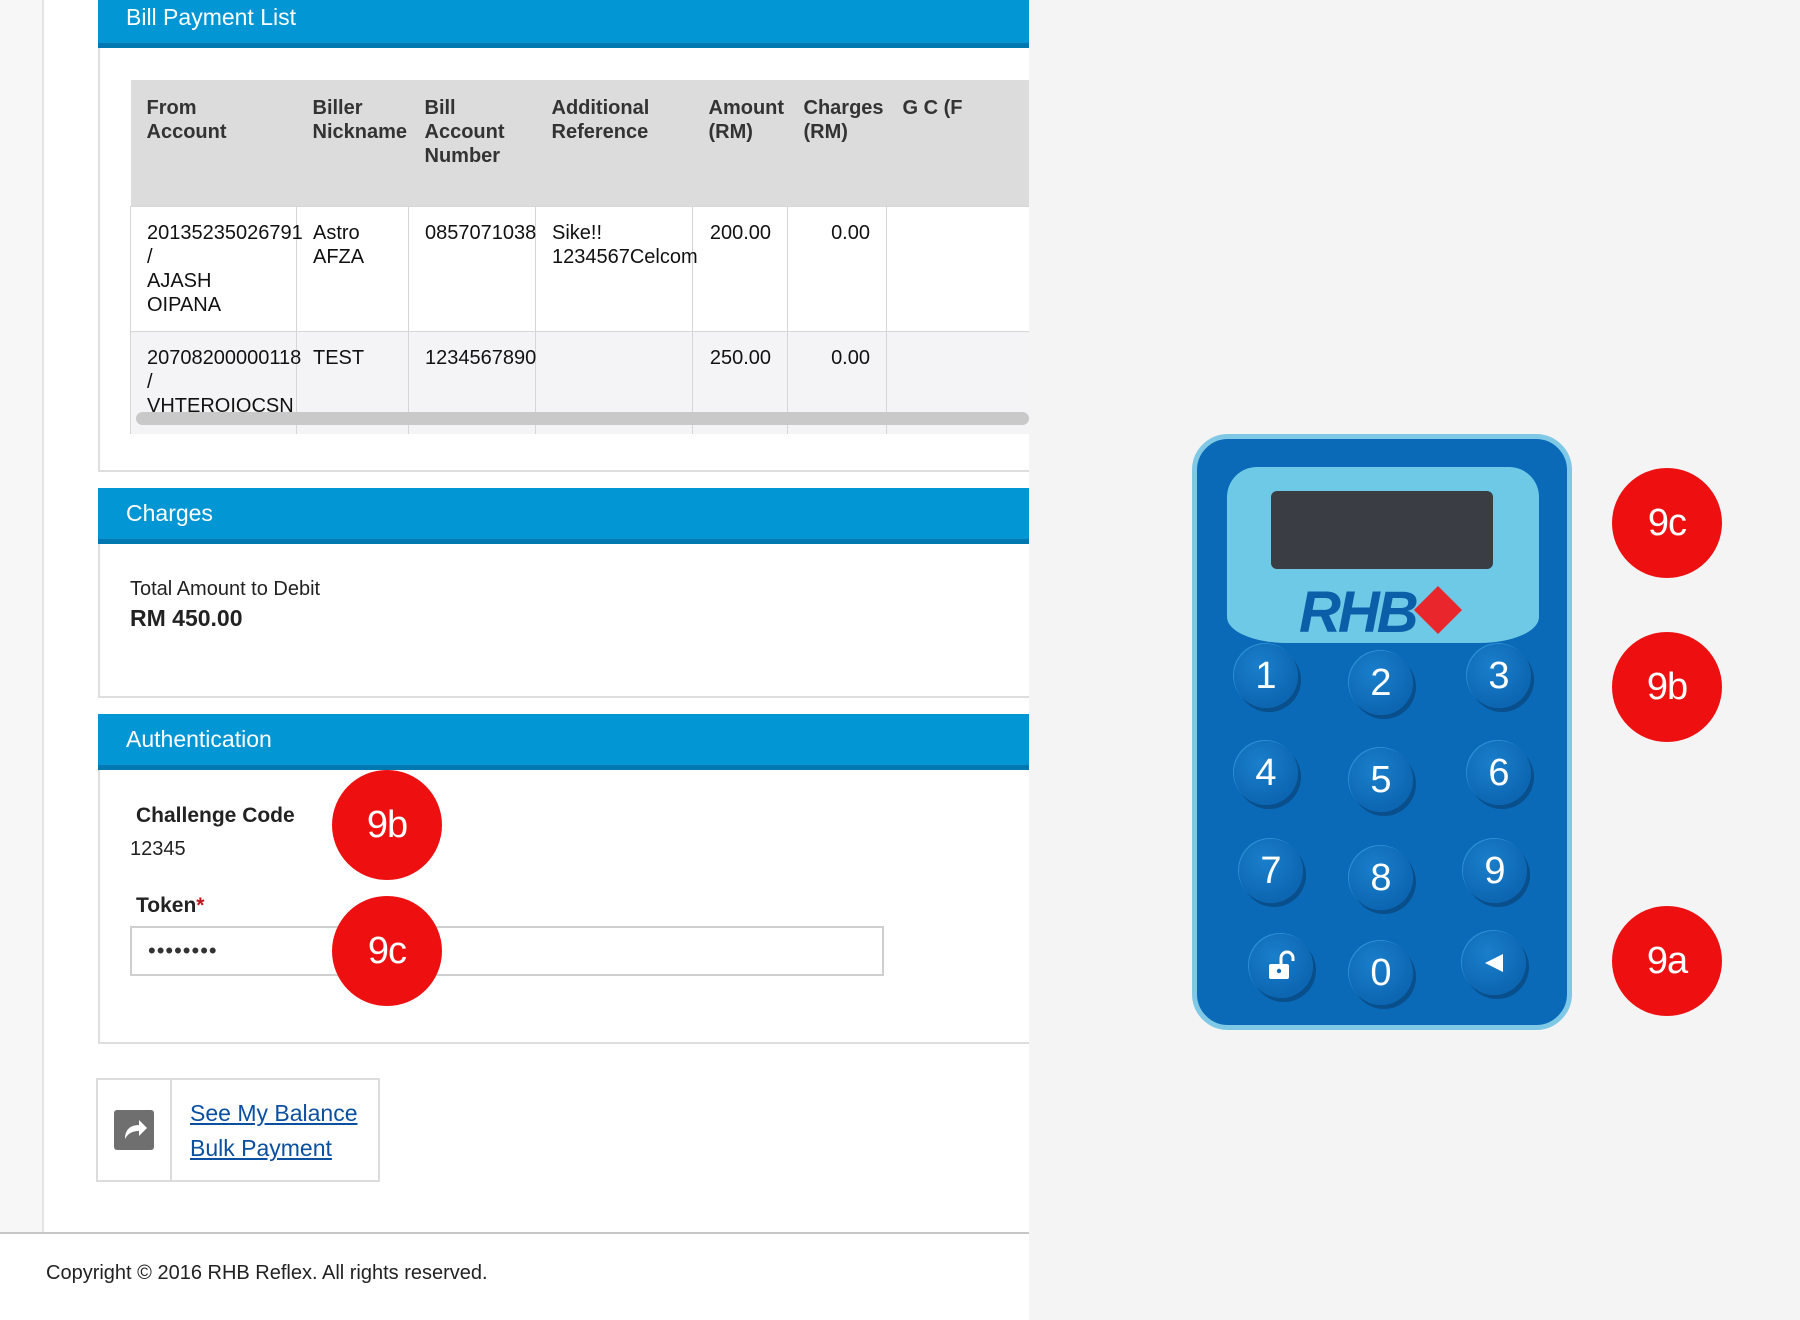  I want to click on device-key-6: 6, so click(1499, 773).